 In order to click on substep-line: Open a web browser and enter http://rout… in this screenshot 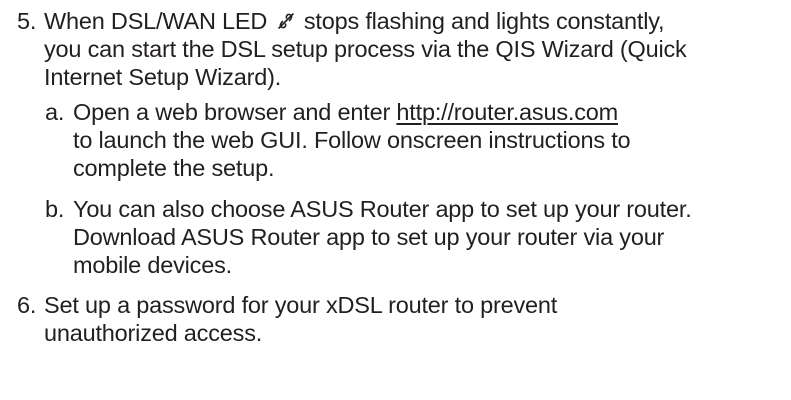, I will do `click(351, 112)`.